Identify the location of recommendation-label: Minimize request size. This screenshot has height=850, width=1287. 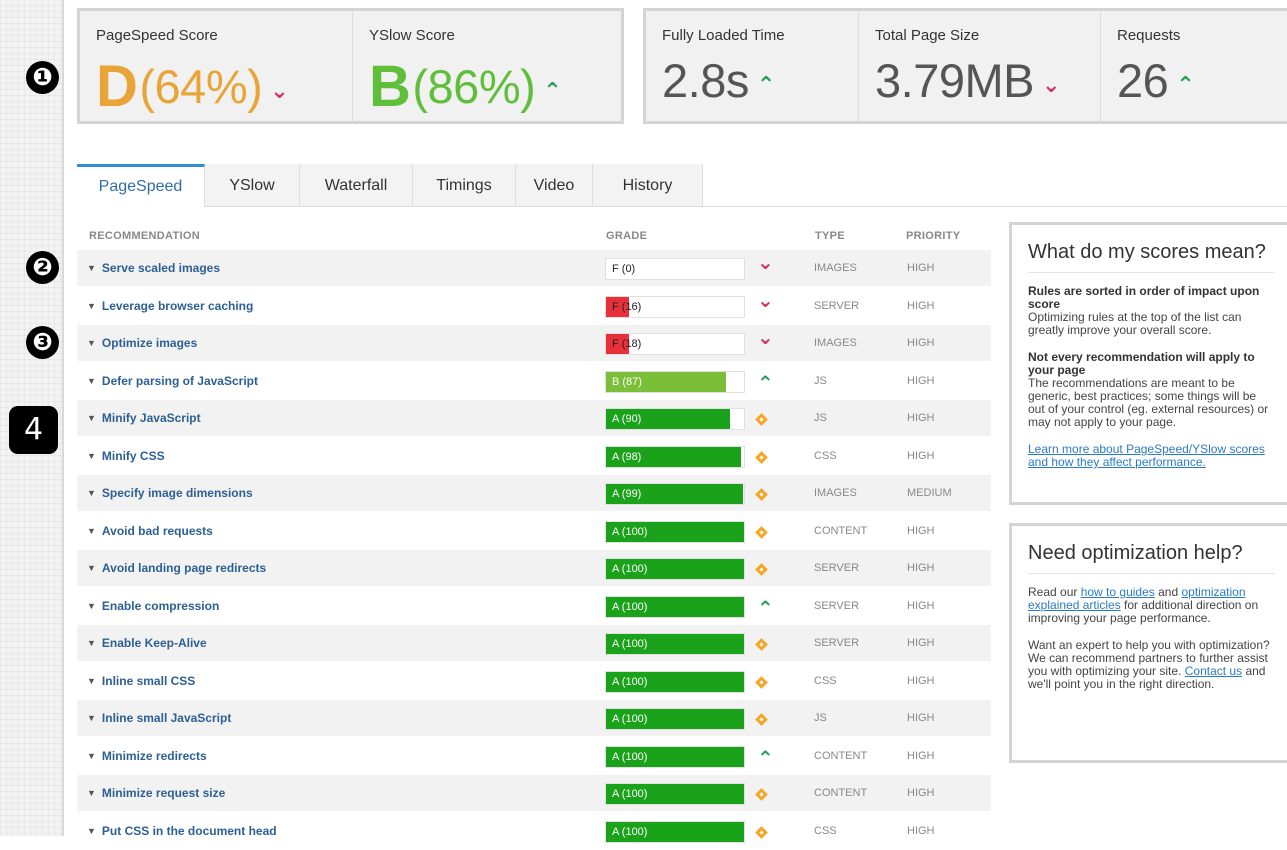
(163, 793).